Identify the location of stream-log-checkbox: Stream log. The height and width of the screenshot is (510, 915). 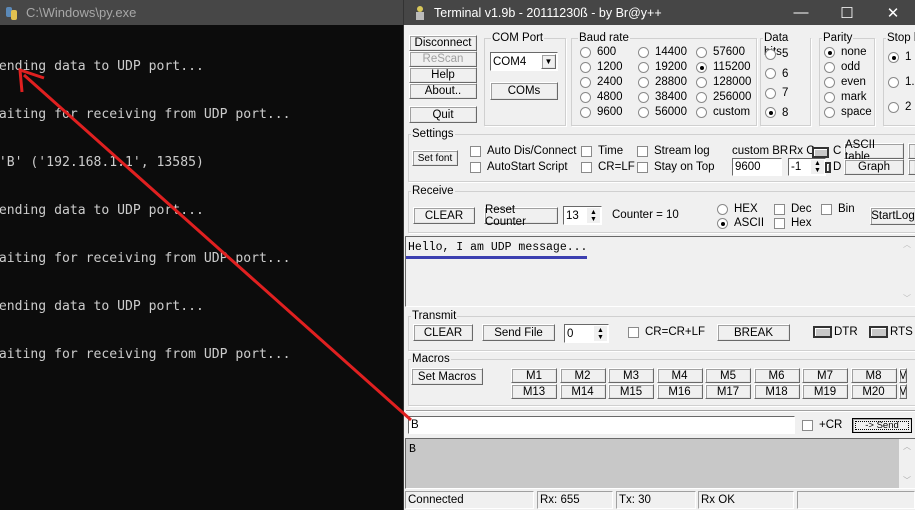
(673, 151).